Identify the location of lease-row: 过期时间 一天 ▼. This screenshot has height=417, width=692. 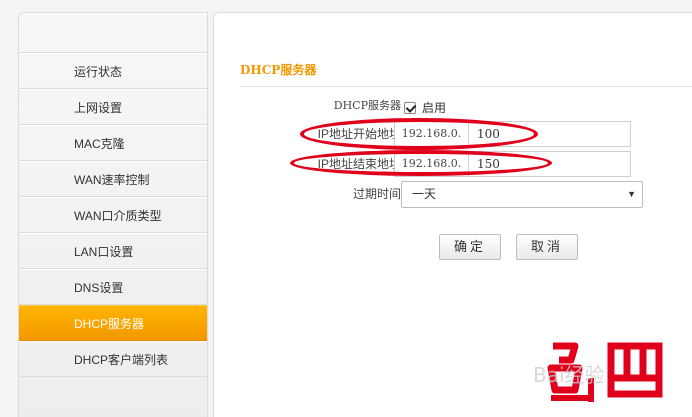
(453, 194).